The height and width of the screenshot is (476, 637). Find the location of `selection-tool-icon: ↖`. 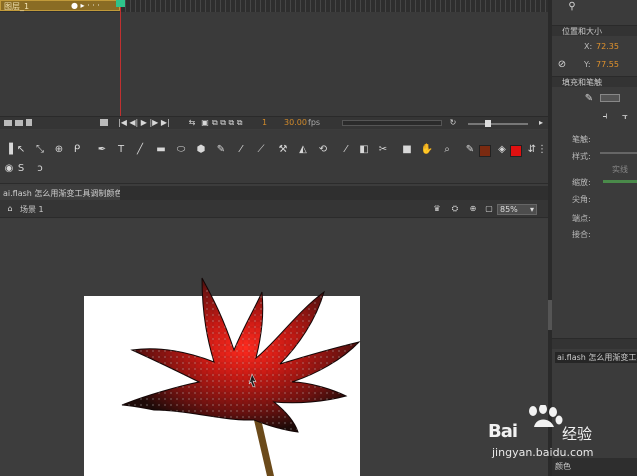

selection-tool-icon: ↖ is located at coordinates (21, 150).